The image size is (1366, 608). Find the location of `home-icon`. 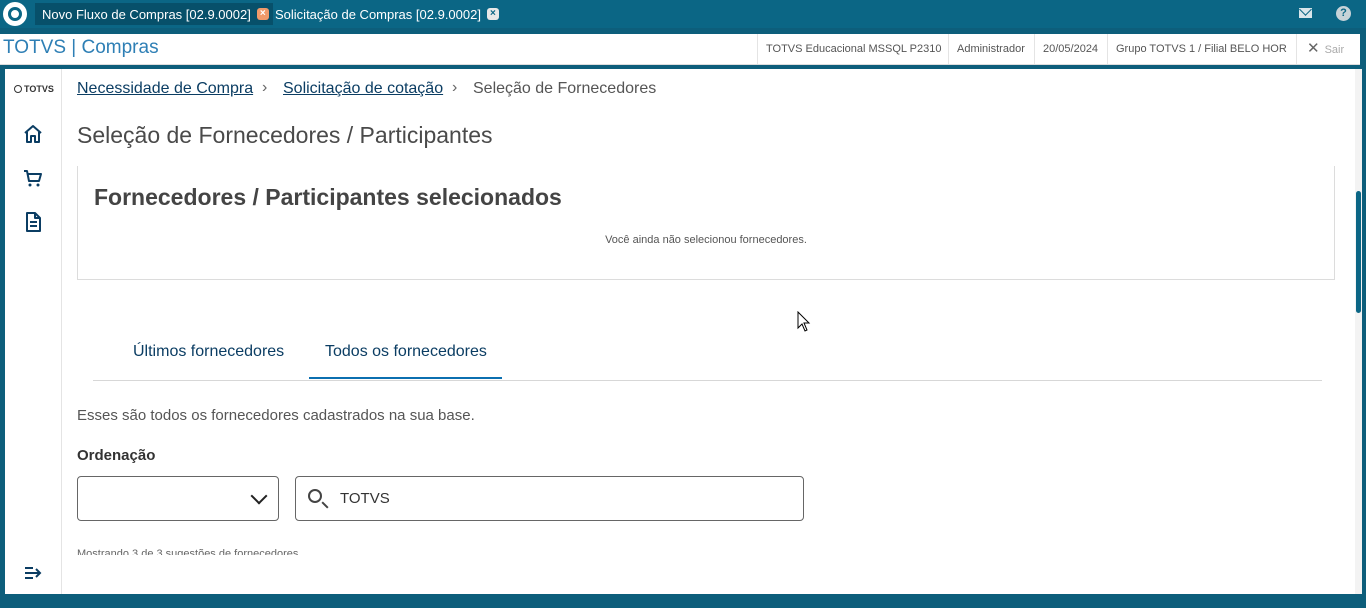

home-icon is located at coordinates (33, 134).